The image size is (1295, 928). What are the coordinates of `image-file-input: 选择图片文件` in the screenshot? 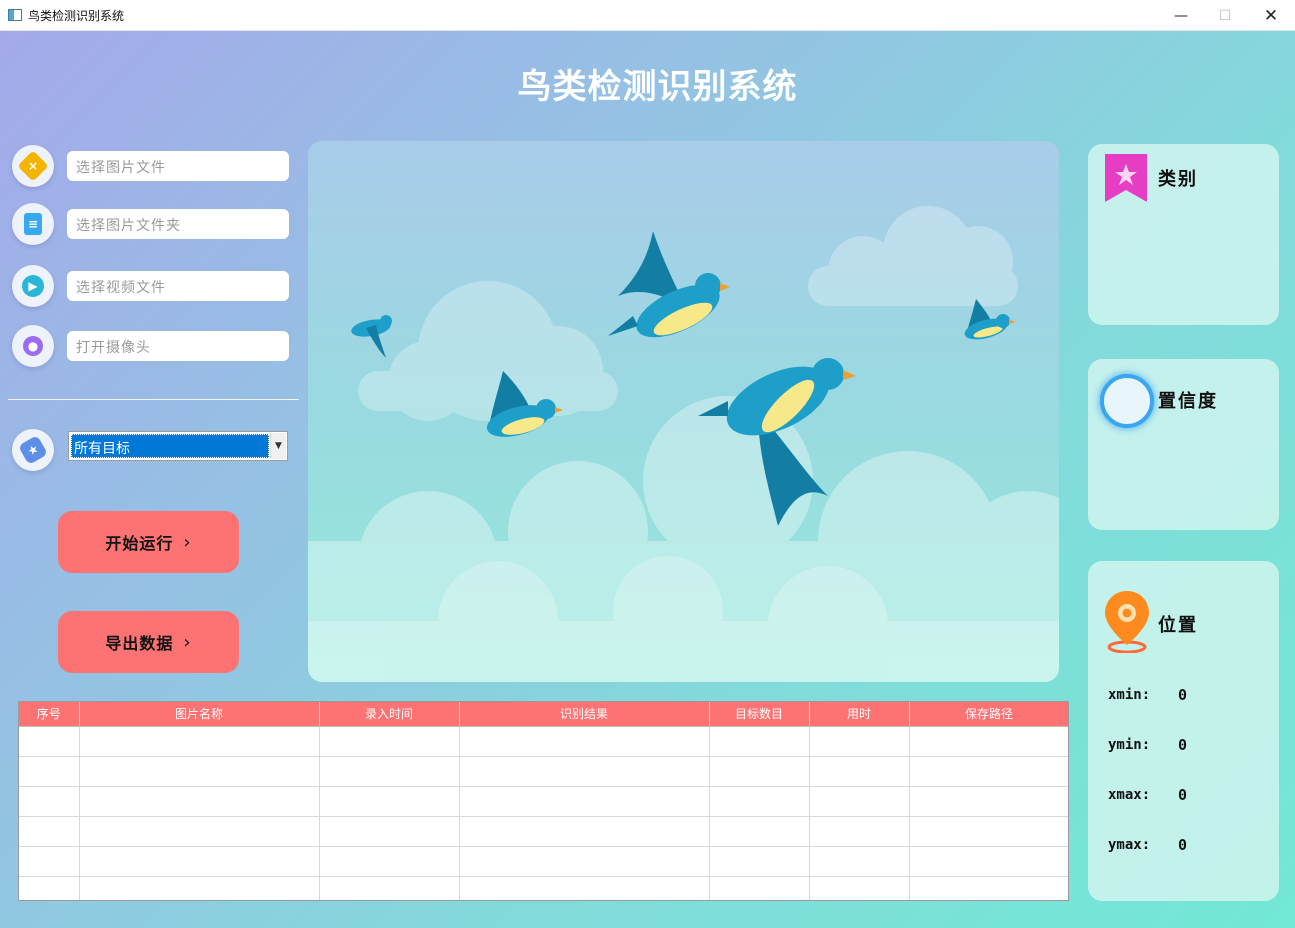 It's located at (178, 166).